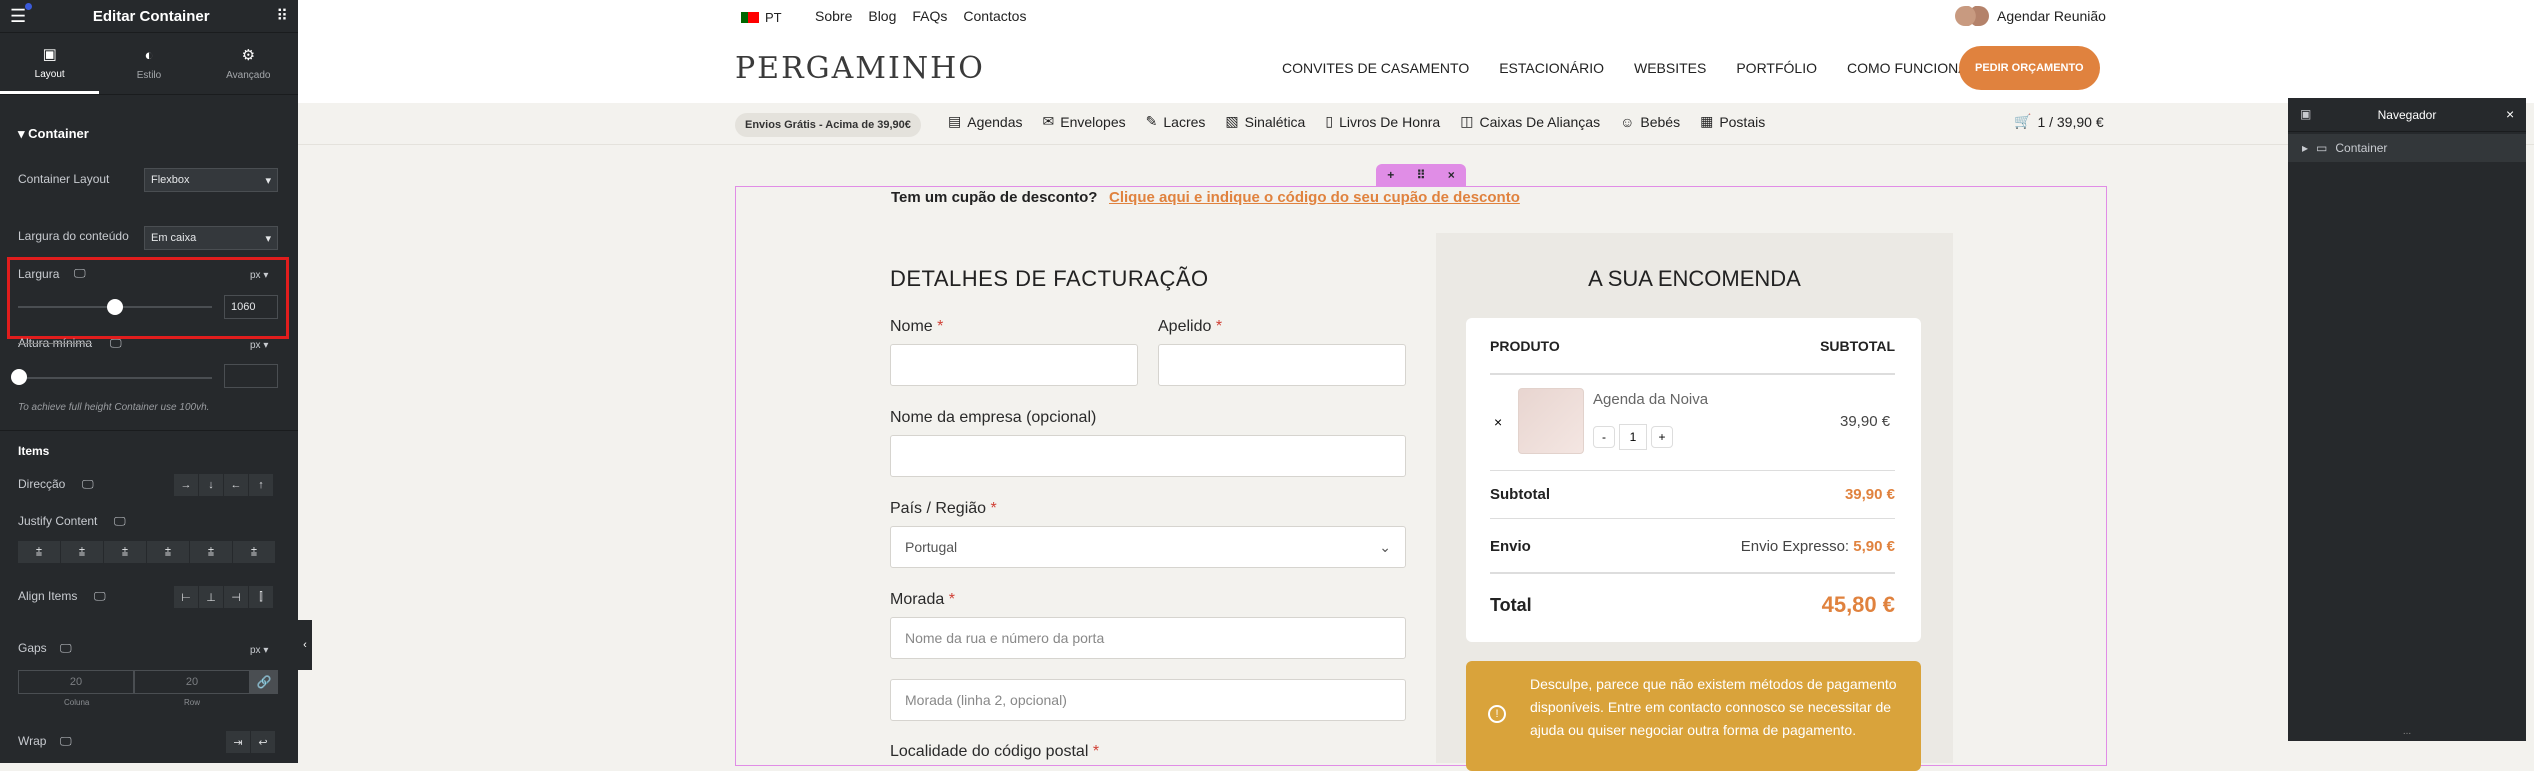 Image resolution: width=2534 pixels, height=771 pixels. I want to click on align-start-icon: ⊢, so click(186, 597).